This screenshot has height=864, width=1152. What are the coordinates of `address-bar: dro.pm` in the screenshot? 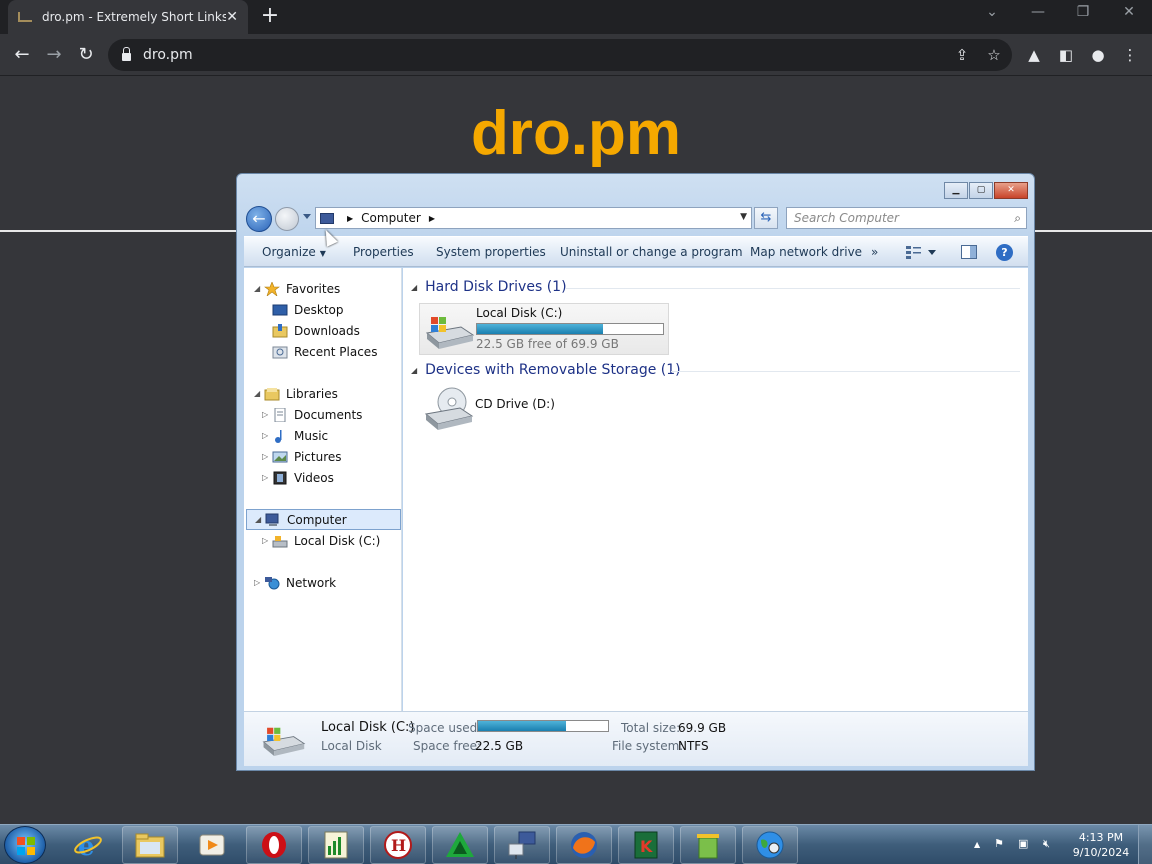 It's located at (560, 55).